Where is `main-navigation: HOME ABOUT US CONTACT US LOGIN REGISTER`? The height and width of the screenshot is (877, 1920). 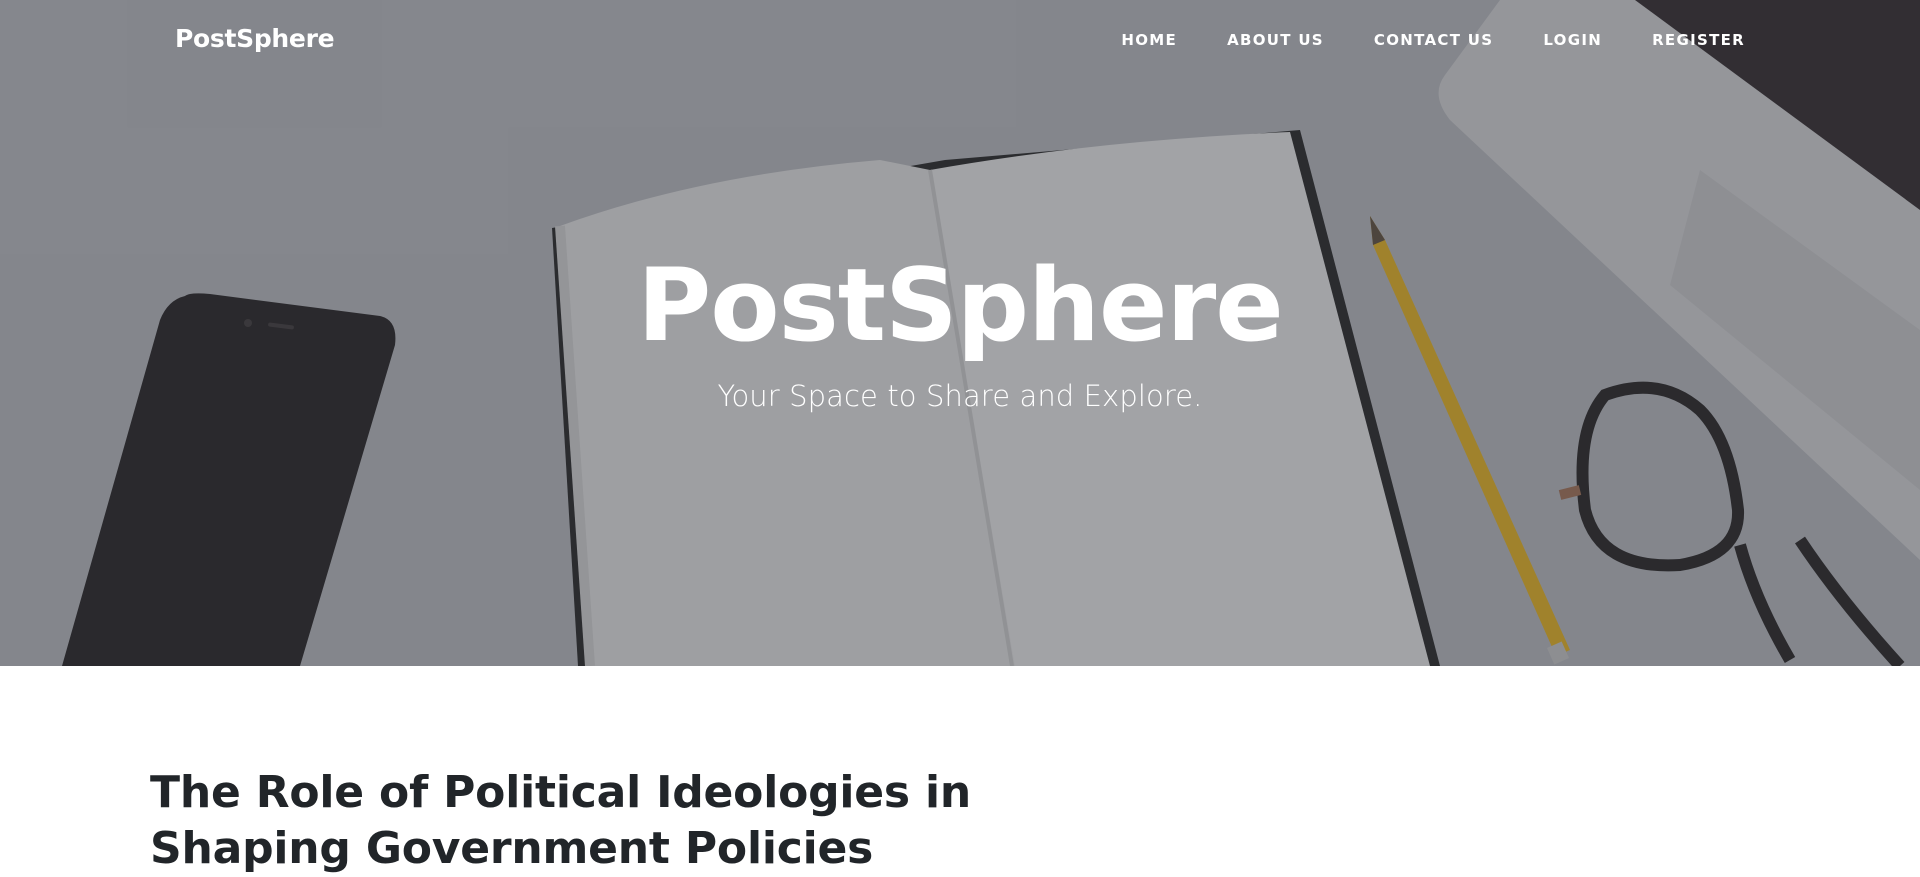
main-navigation: HOME ABOUT US CONTACT US LOGIN REGISTER is located at coordinates (1408, 40).